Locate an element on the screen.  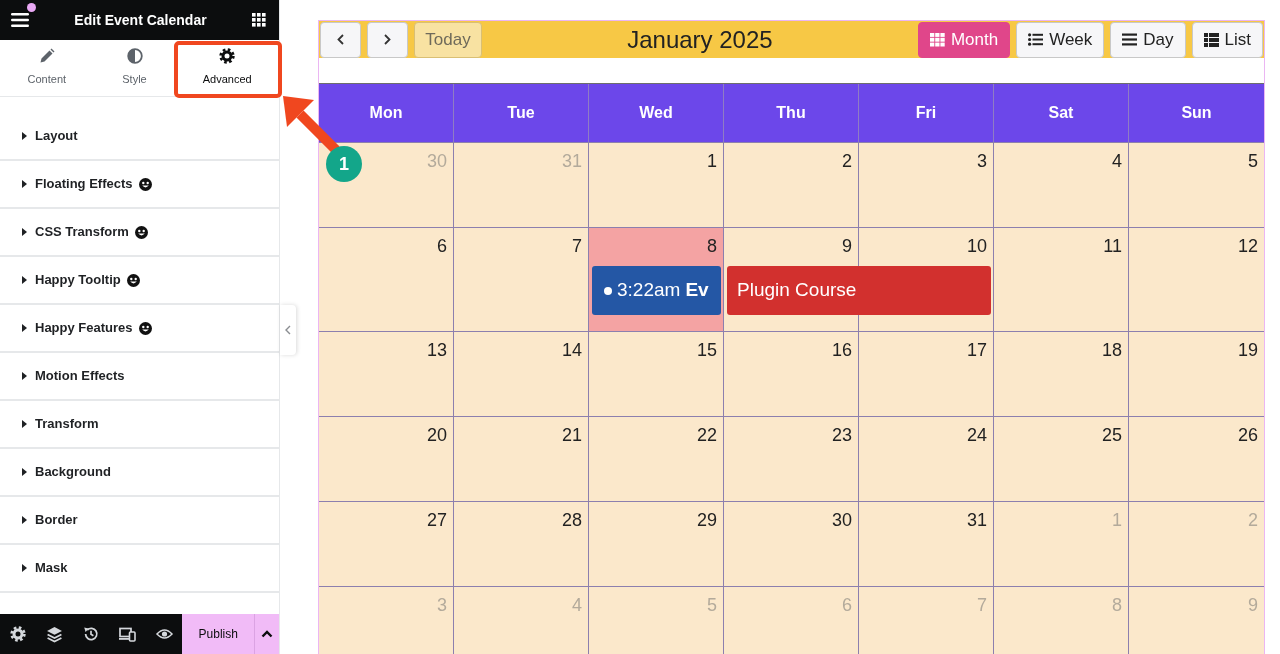
day-number: 26 is located at coordinates (1247, 435).